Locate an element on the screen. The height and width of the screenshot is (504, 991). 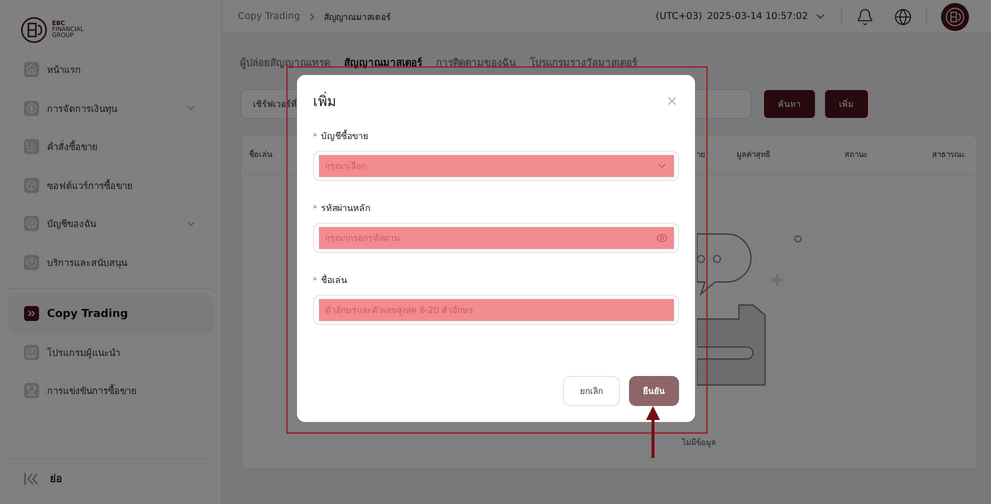
home-icon is located at coordinates (31, 70).